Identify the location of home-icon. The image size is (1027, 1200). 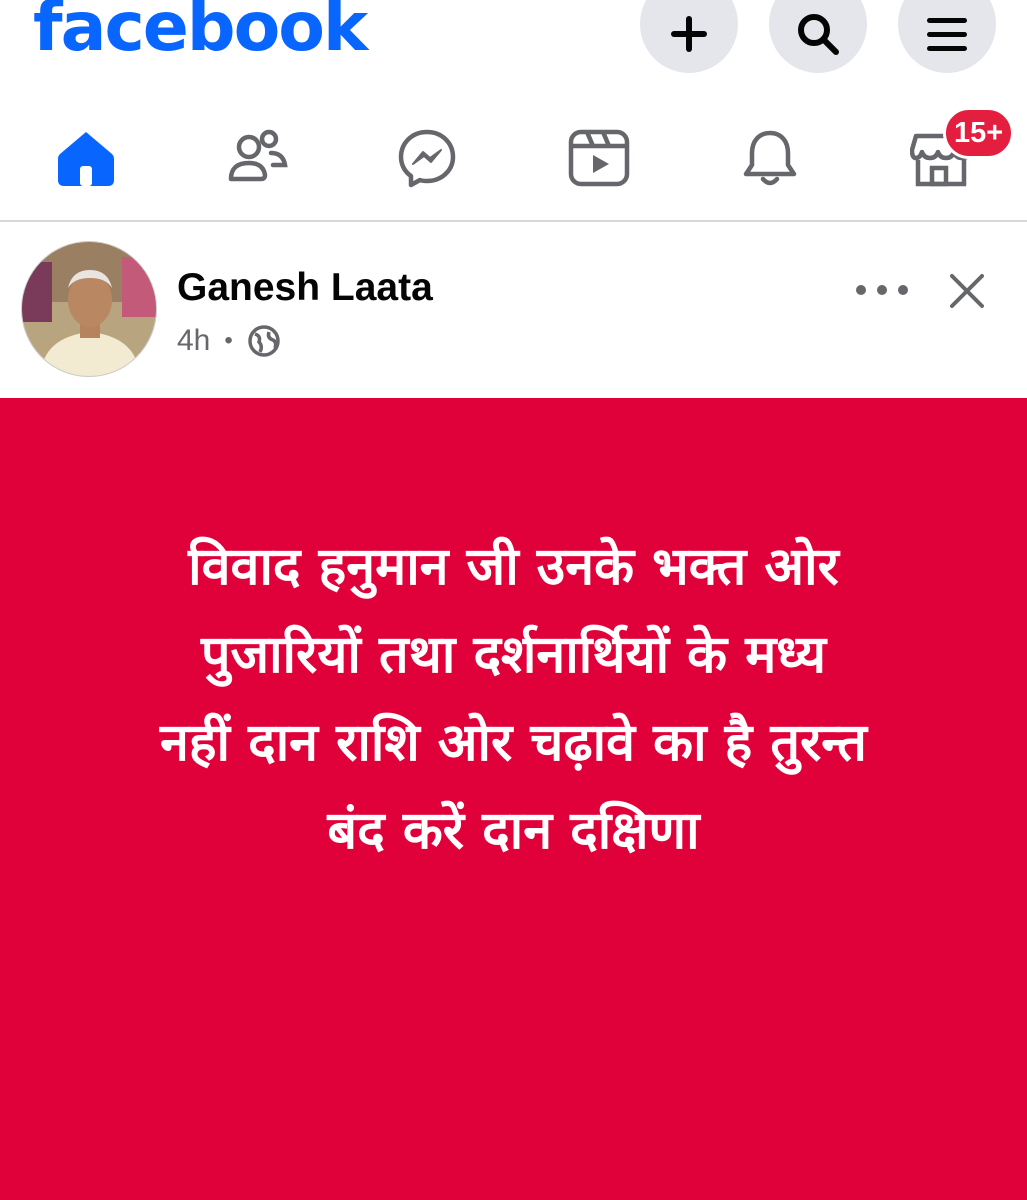
(86, 158).